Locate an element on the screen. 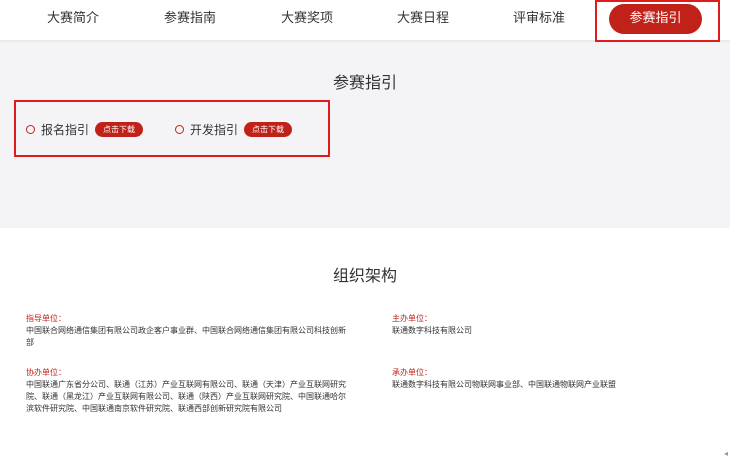  top-nav: 大赛简介 参赛指南 大赛奖项 大赛日程 评审标准 参赛指引 is located at coordinates (365, 20).